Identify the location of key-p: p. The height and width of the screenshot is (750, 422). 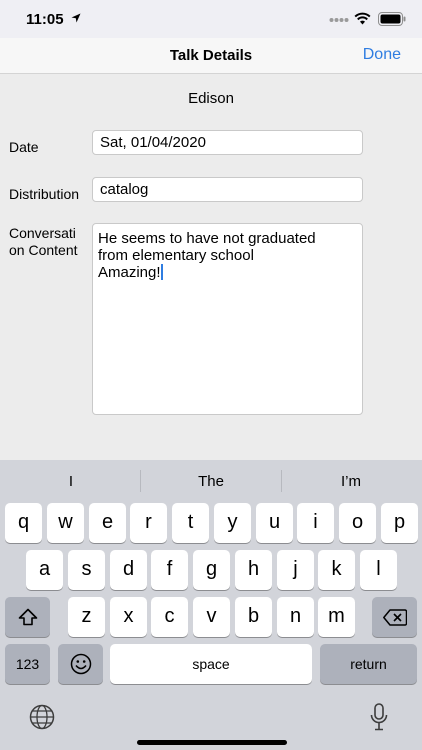
(399, 523).